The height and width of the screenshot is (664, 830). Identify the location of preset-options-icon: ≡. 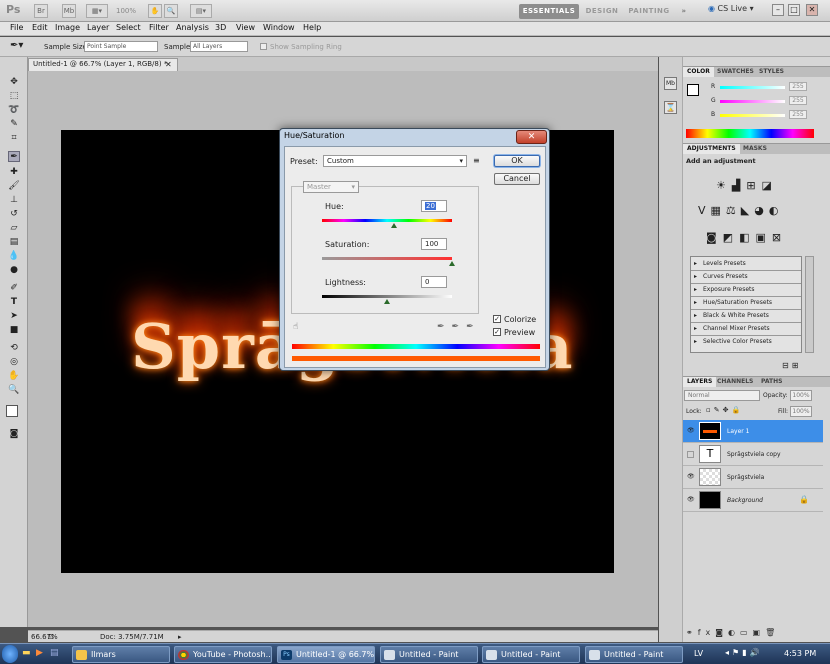
(476, 160).